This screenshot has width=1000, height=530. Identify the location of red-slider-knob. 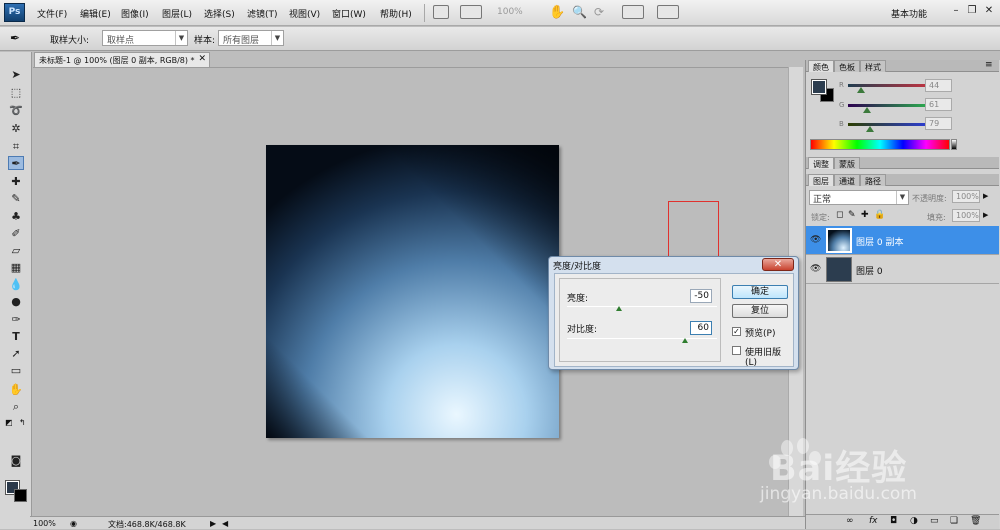
(861, 90).